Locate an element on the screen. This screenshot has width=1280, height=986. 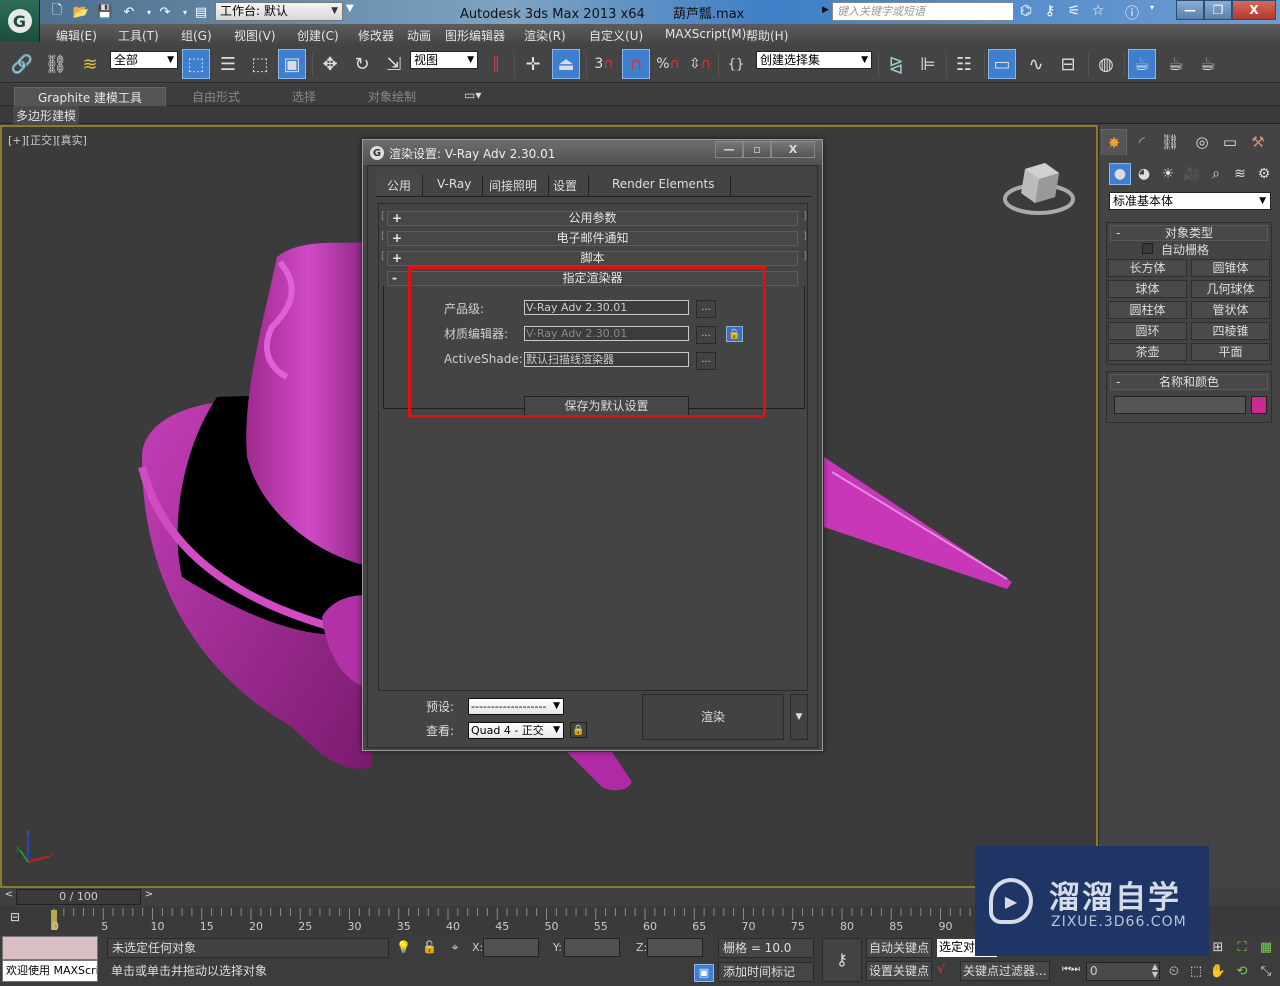
tab-common: 公用 is located at coordinates (400, 185).